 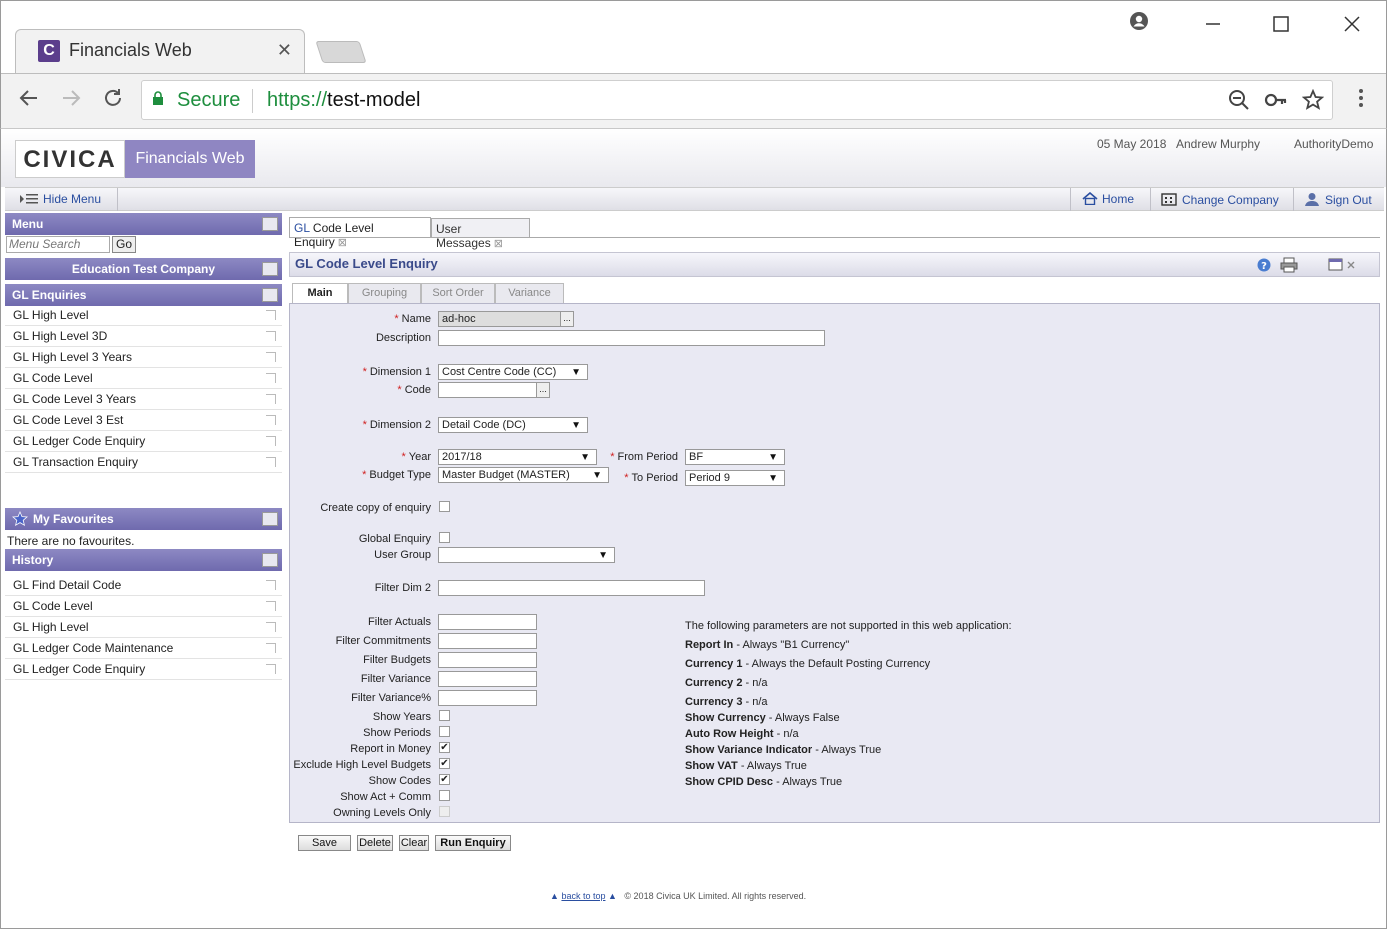 I want to click on subtab-sort-order: Sort Order, so click(x=458, y=293).